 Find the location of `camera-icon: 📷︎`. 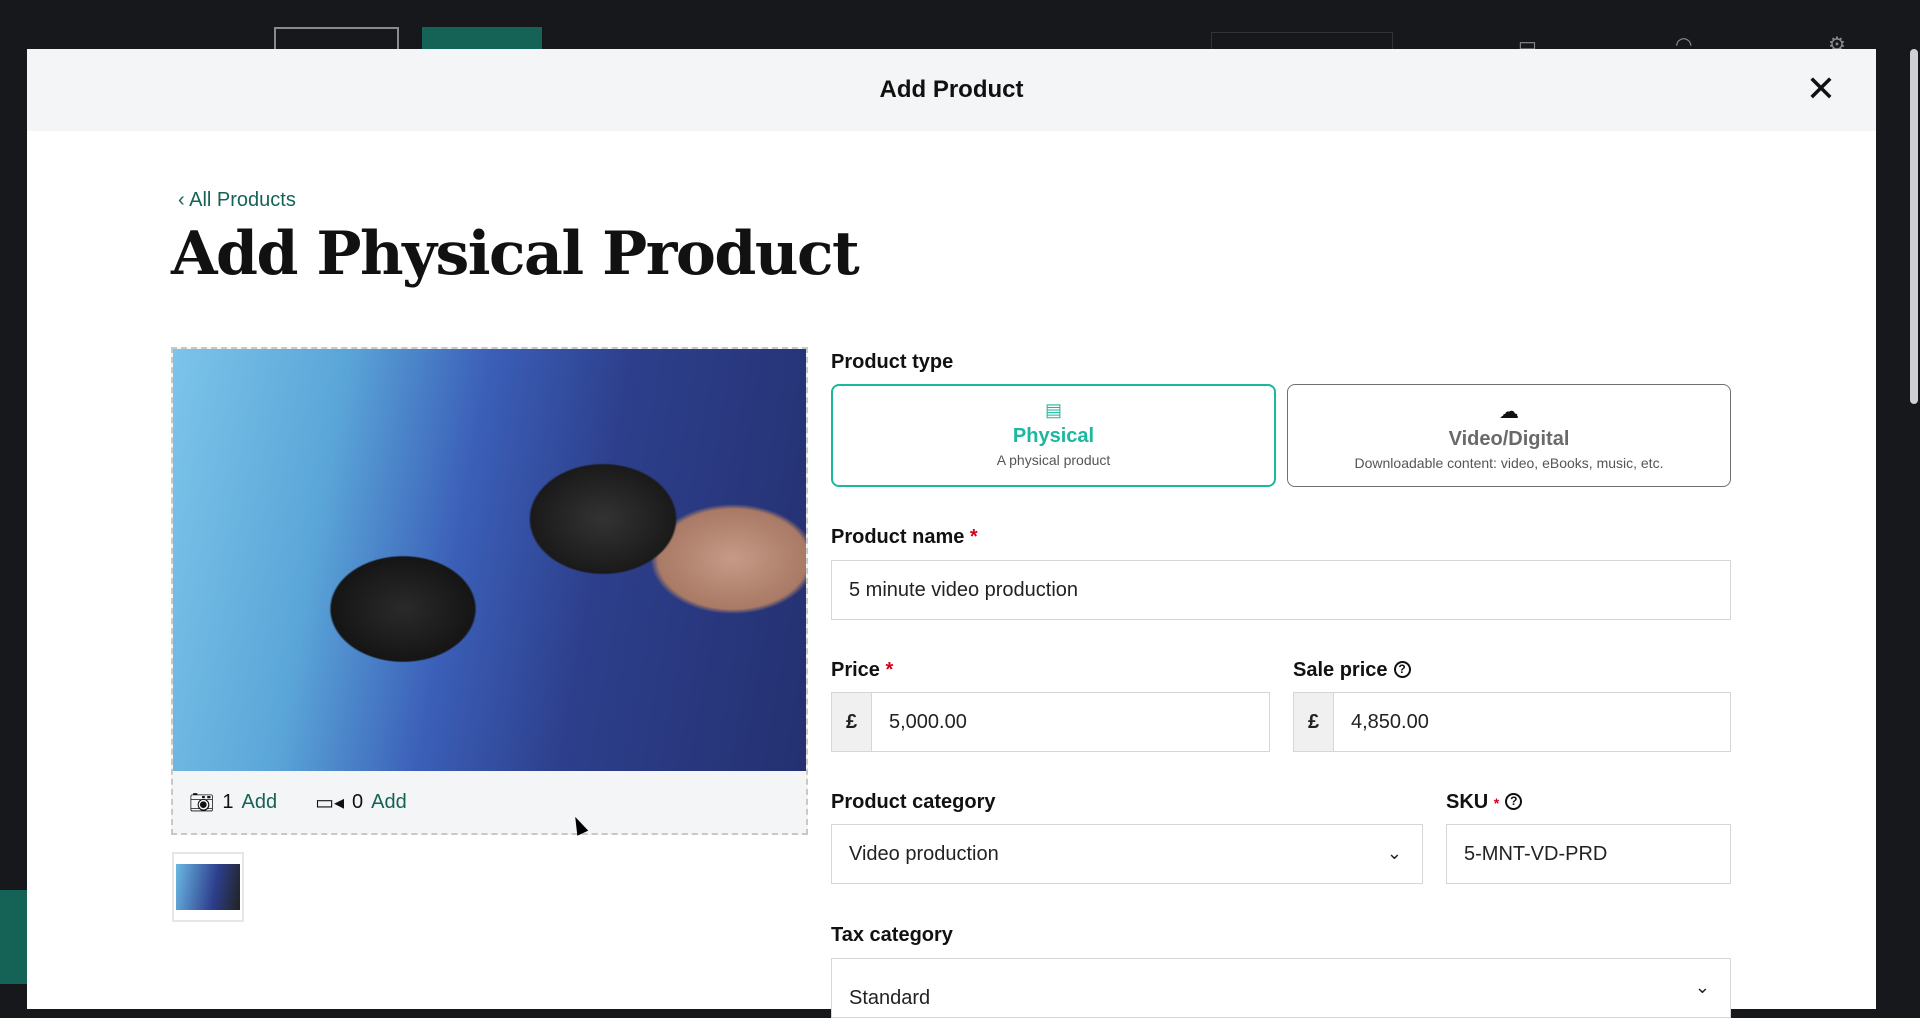

camera-icon: 📷︎ is located at coordinates (202, 802).